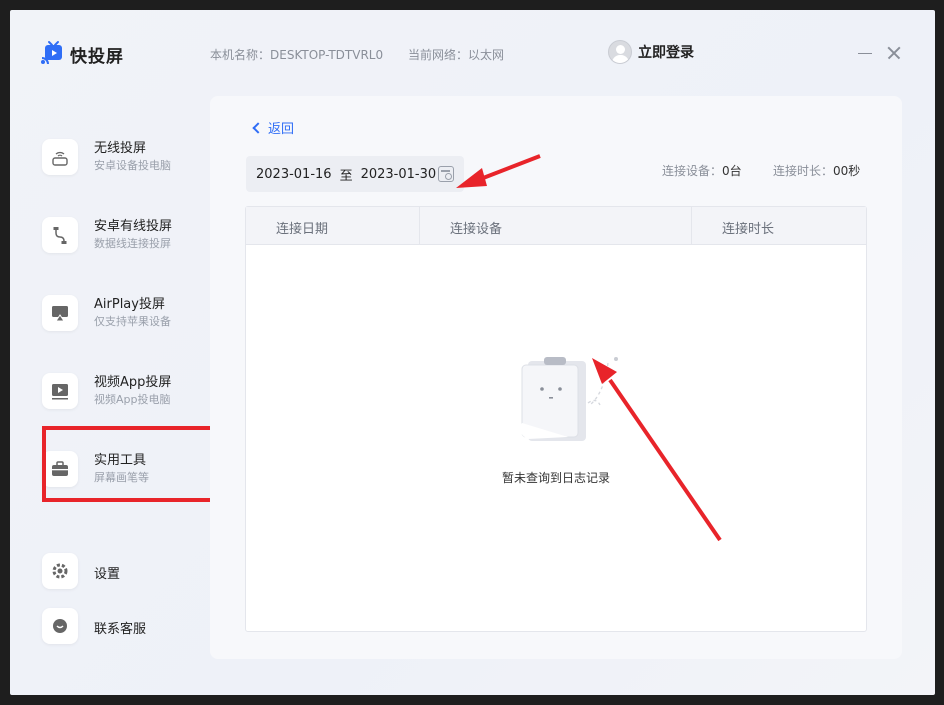 This screenshot has height=705, width=944. Describe the element at coordinates (555, 478) in the screenshot. I see `empty-state-text: 暂未查询到日志记录` at that location.